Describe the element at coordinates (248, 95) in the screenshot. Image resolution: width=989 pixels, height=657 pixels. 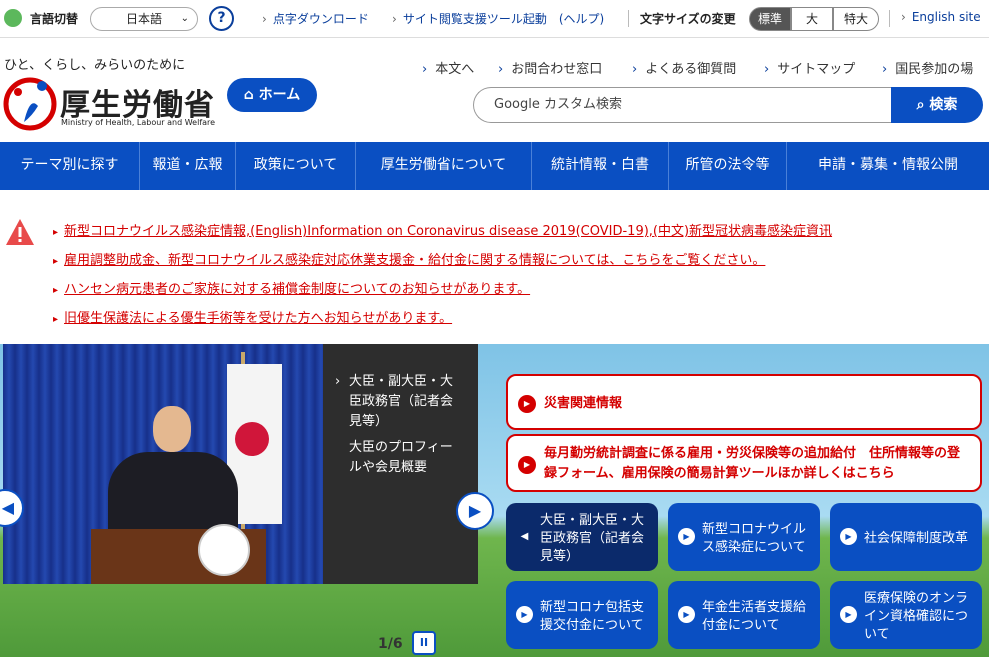
I see `home-icon: ⌂` at that location.